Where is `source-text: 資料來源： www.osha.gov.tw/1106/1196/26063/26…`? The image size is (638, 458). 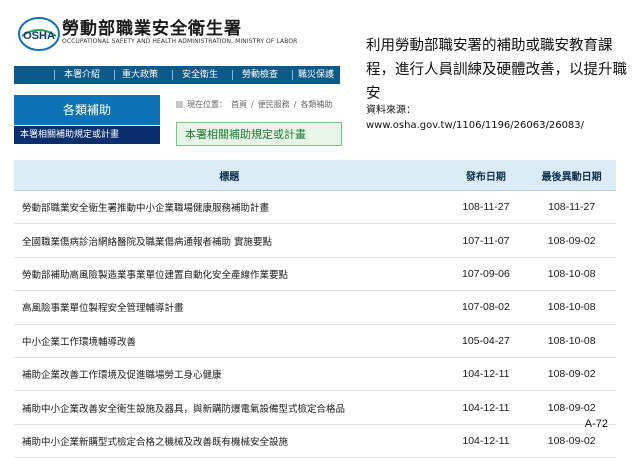 source-text: 資料來源： www.osha.gov.tw/1106/1196/26063/26… is located at coordinates (475, 118).